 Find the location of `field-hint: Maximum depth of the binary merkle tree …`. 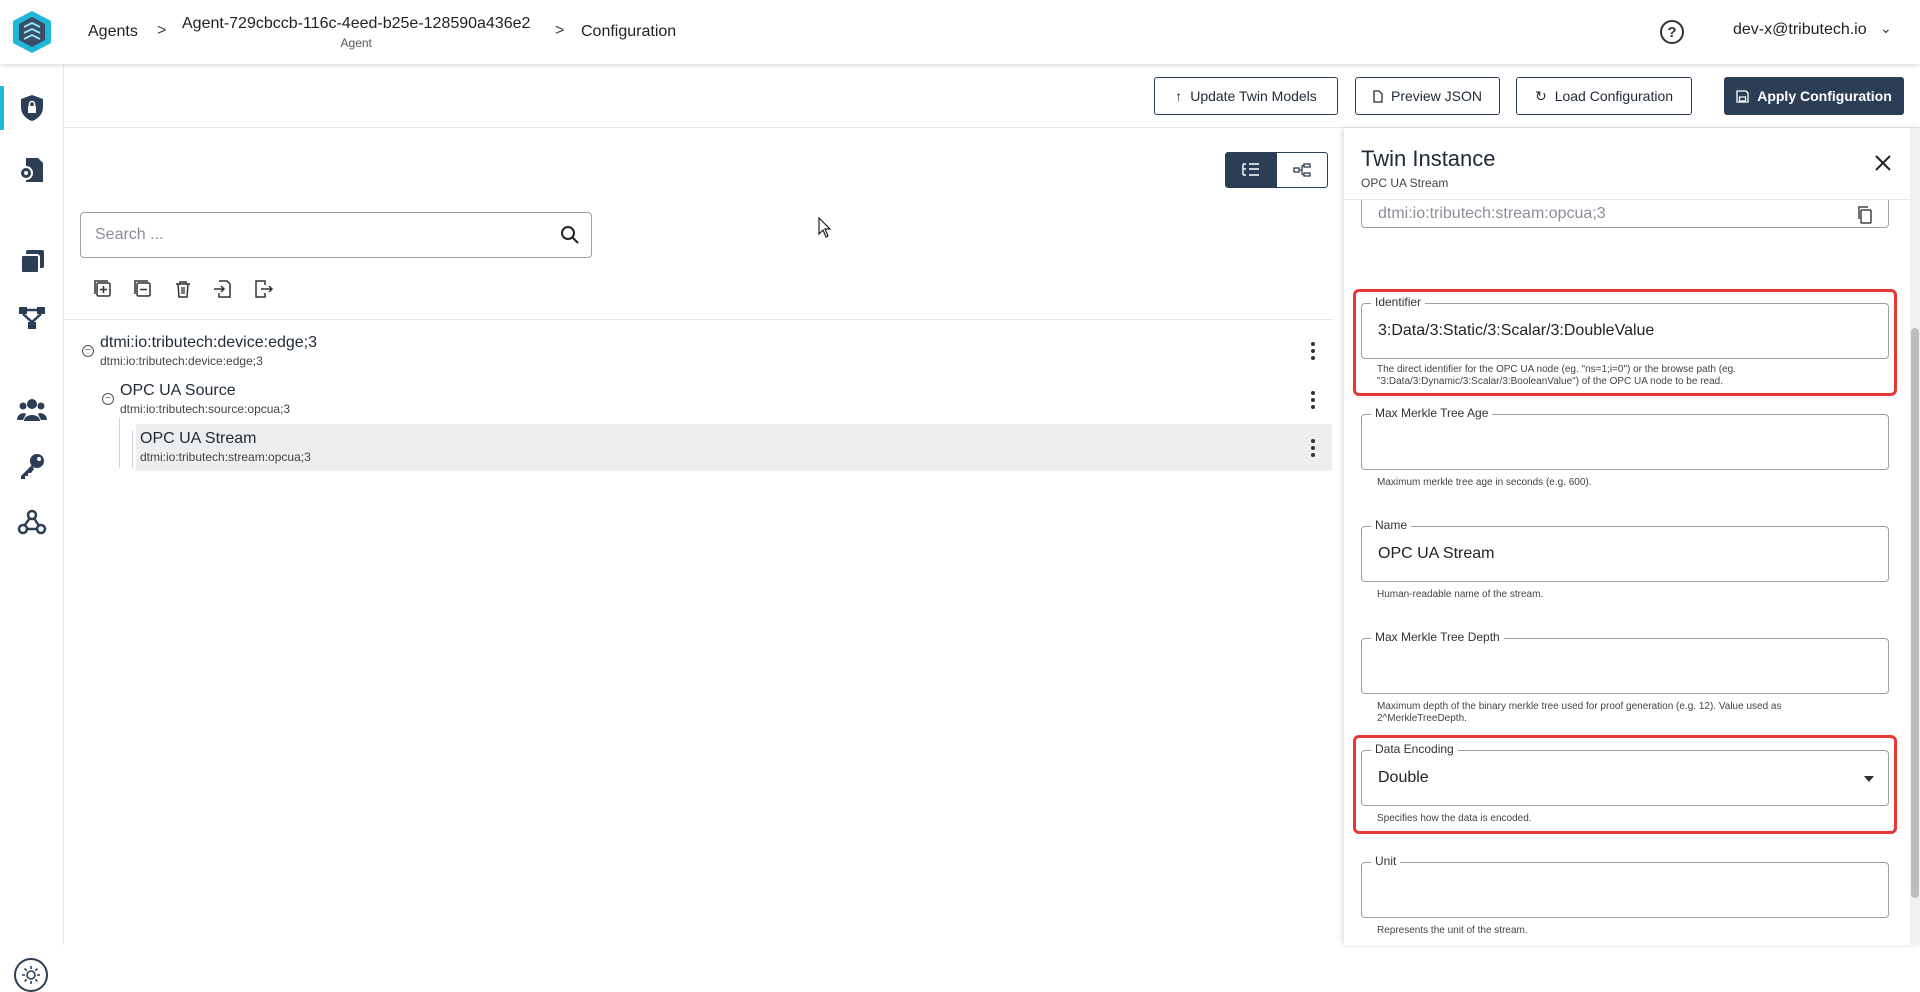

field-hint: Maximum depth of the binary merkle tree … is located at coordinates (1579, 712).